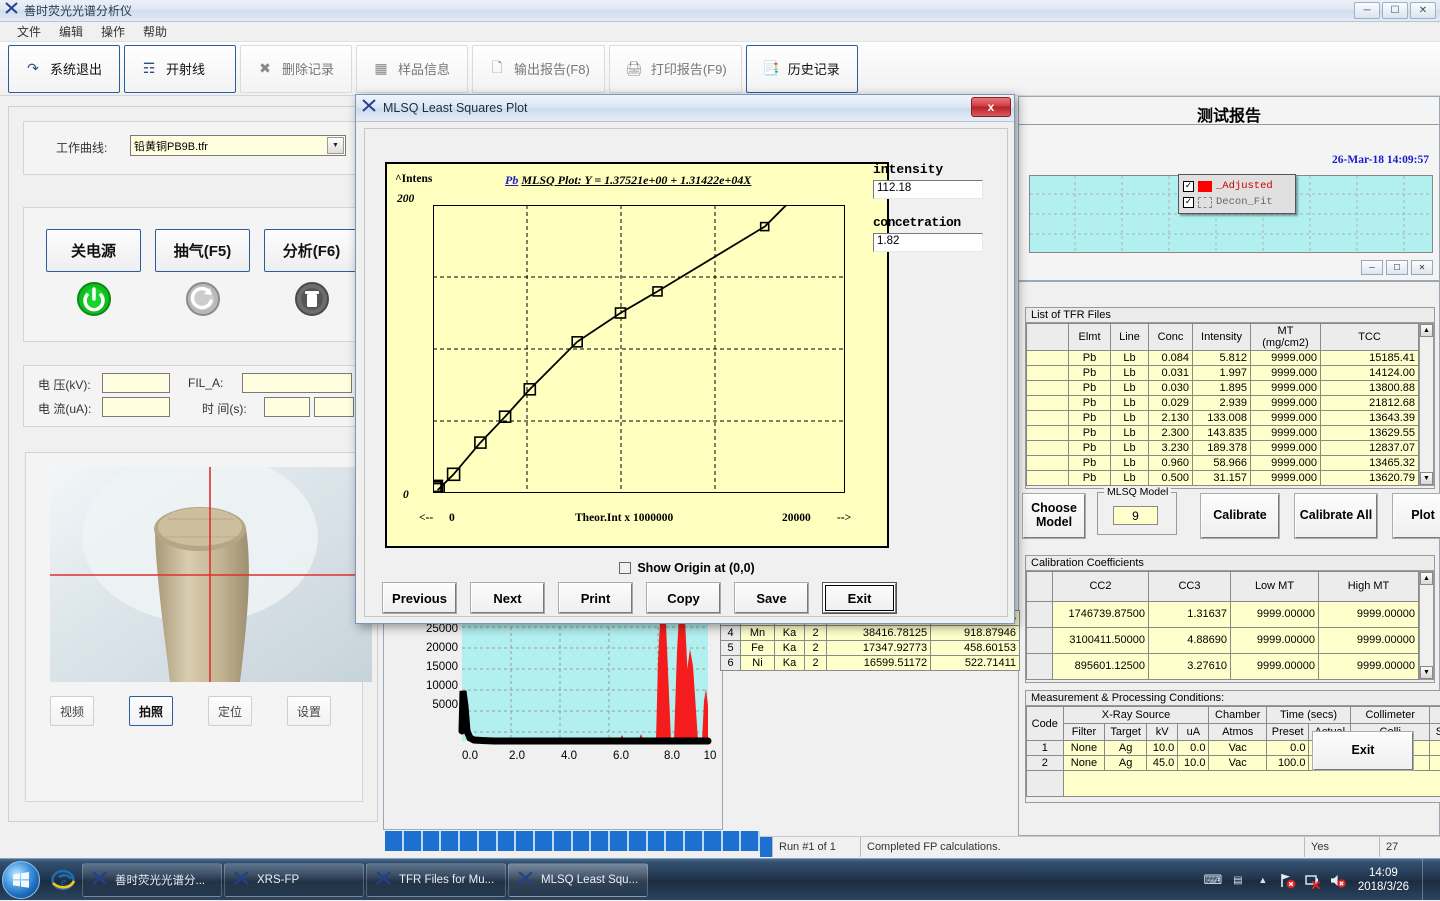 This screenshot has height=901, width=1440. I want to click on table-cell: 3.27610, so click(1190, 666).